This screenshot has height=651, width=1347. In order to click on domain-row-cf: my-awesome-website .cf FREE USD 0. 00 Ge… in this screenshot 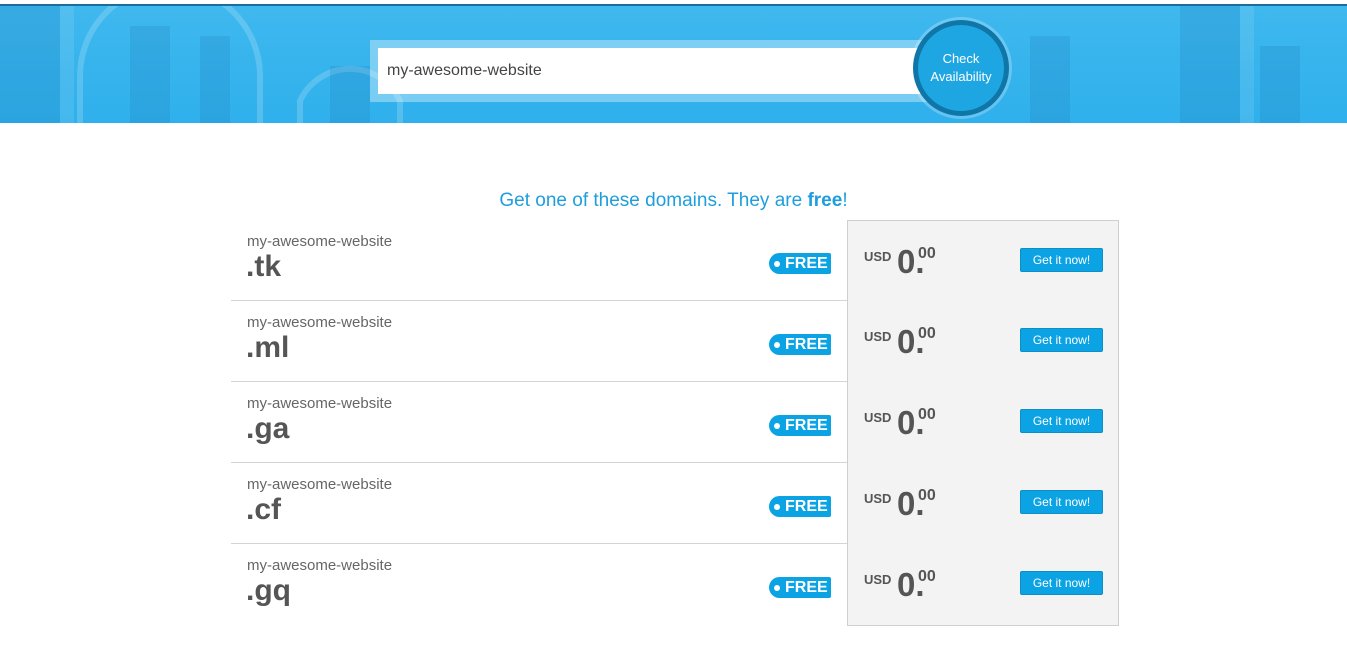, I will do `click(675, 503)`.